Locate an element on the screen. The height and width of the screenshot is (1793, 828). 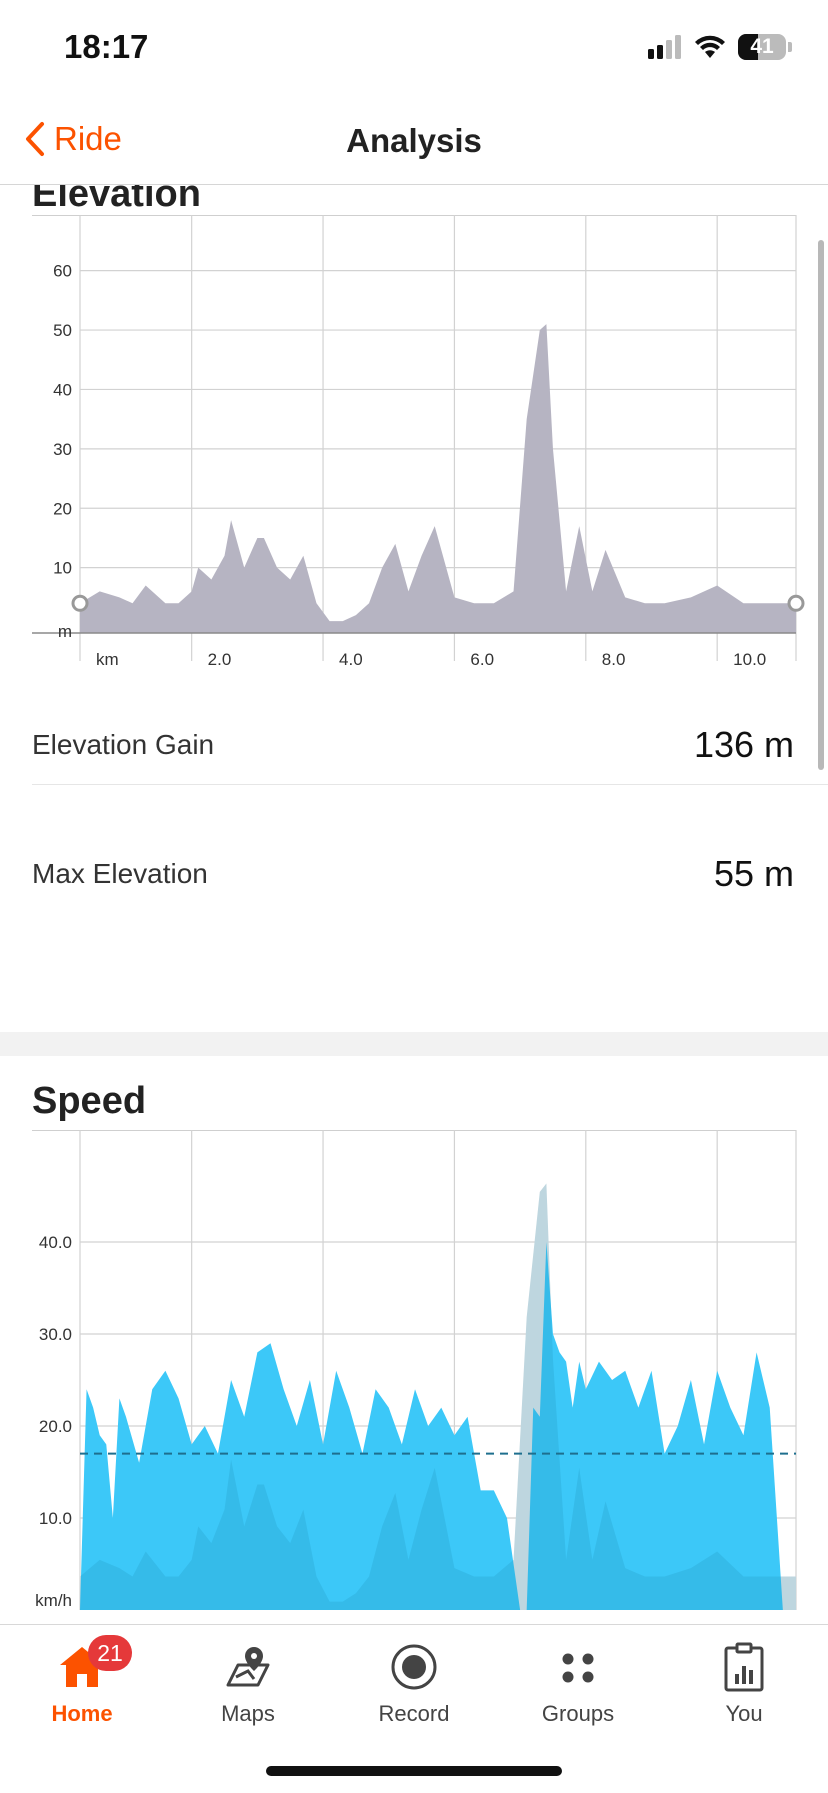
status-icons: 41 is located at coordinates (720, 47).